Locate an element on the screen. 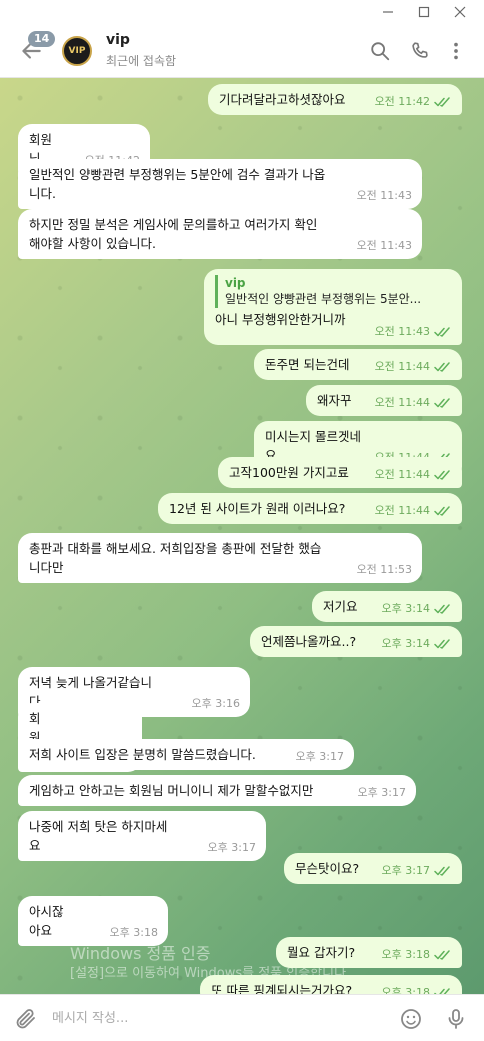 The height and width of the screenshot is (1041, 484). outgoing-message: 기다려달라고하셧잖아요 오전 11:42 is located at coordinates (335, 99).